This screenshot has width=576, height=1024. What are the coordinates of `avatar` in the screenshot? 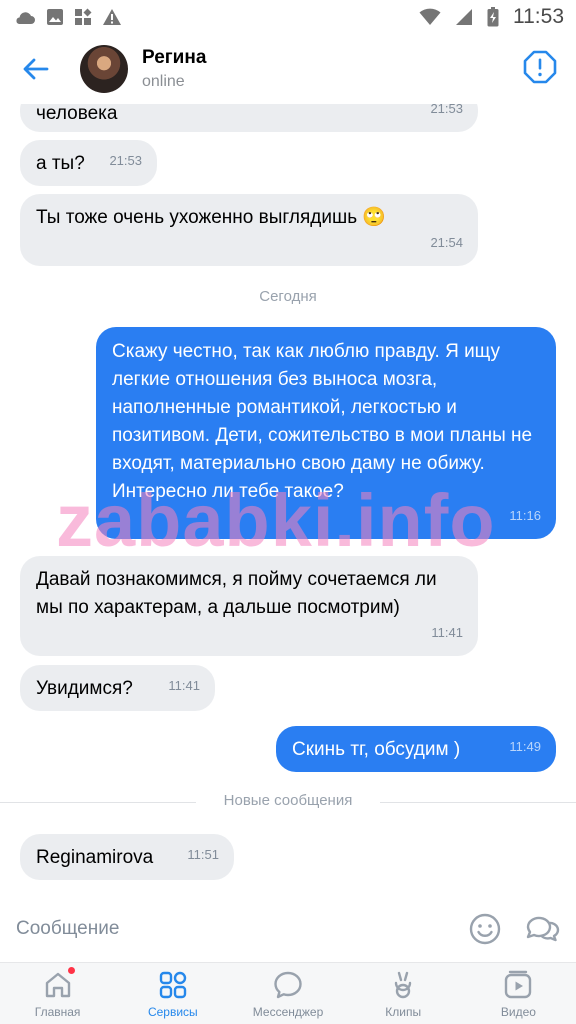 It's located at (104, 69).